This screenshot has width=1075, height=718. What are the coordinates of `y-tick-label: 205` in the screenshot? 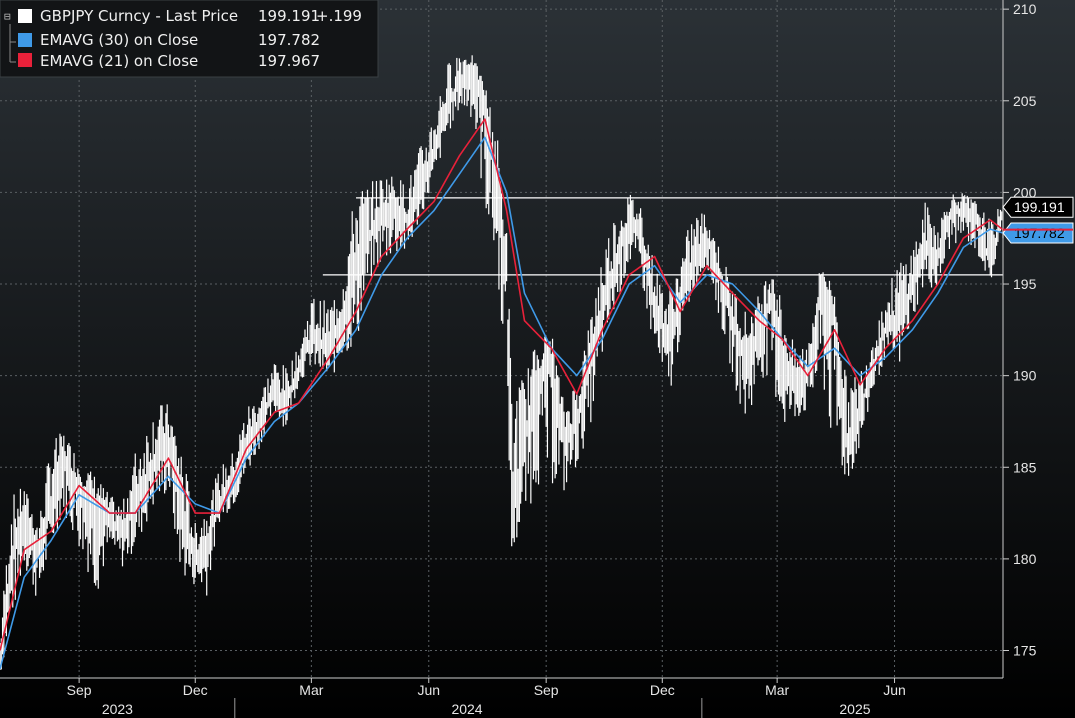 It's located at (1025, 101).